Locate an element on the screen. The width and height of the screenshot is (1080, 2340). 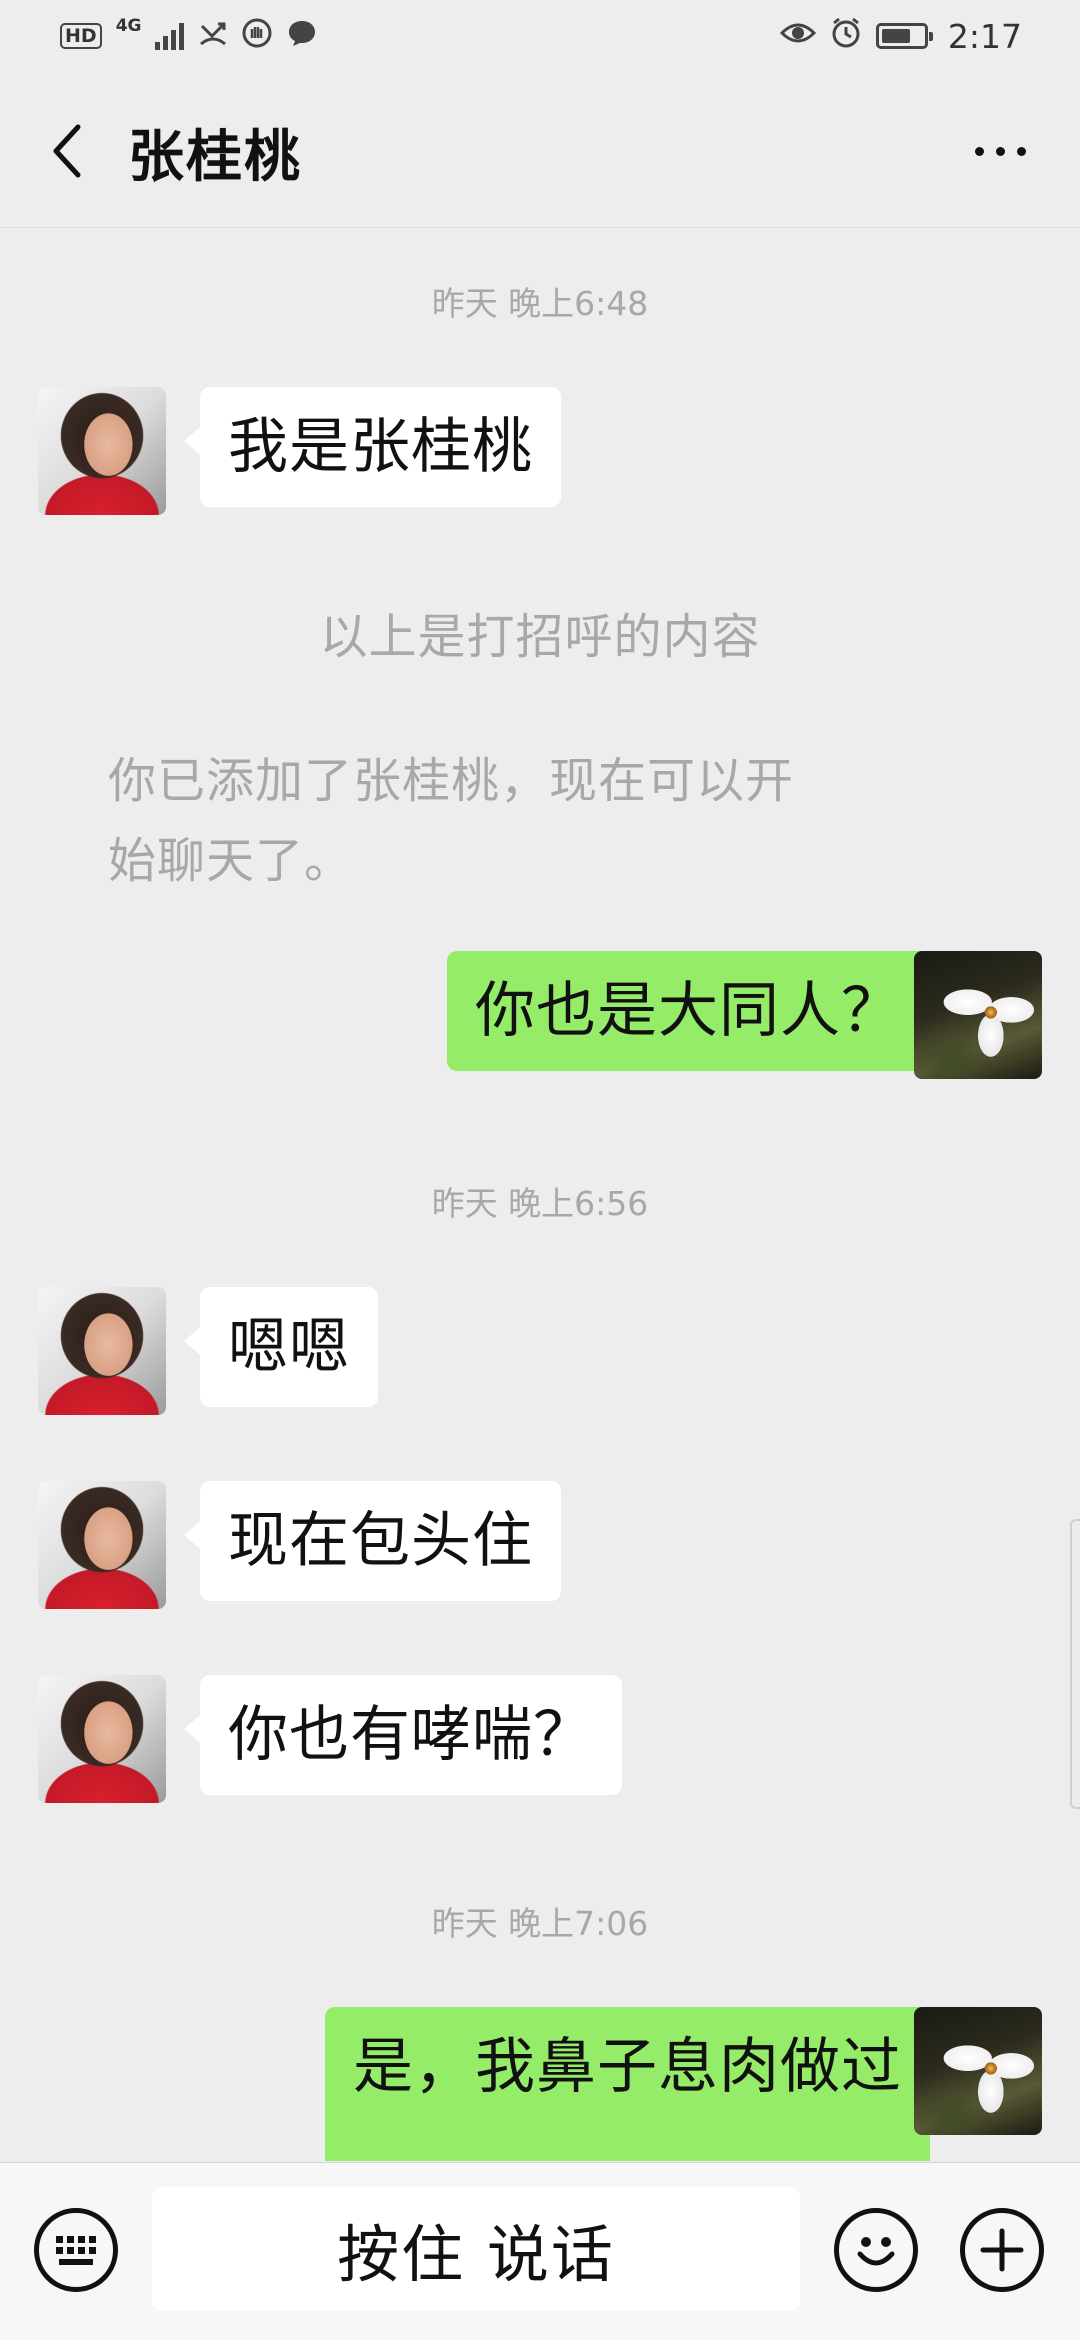
message-icon is located at coordinates (302, 36).